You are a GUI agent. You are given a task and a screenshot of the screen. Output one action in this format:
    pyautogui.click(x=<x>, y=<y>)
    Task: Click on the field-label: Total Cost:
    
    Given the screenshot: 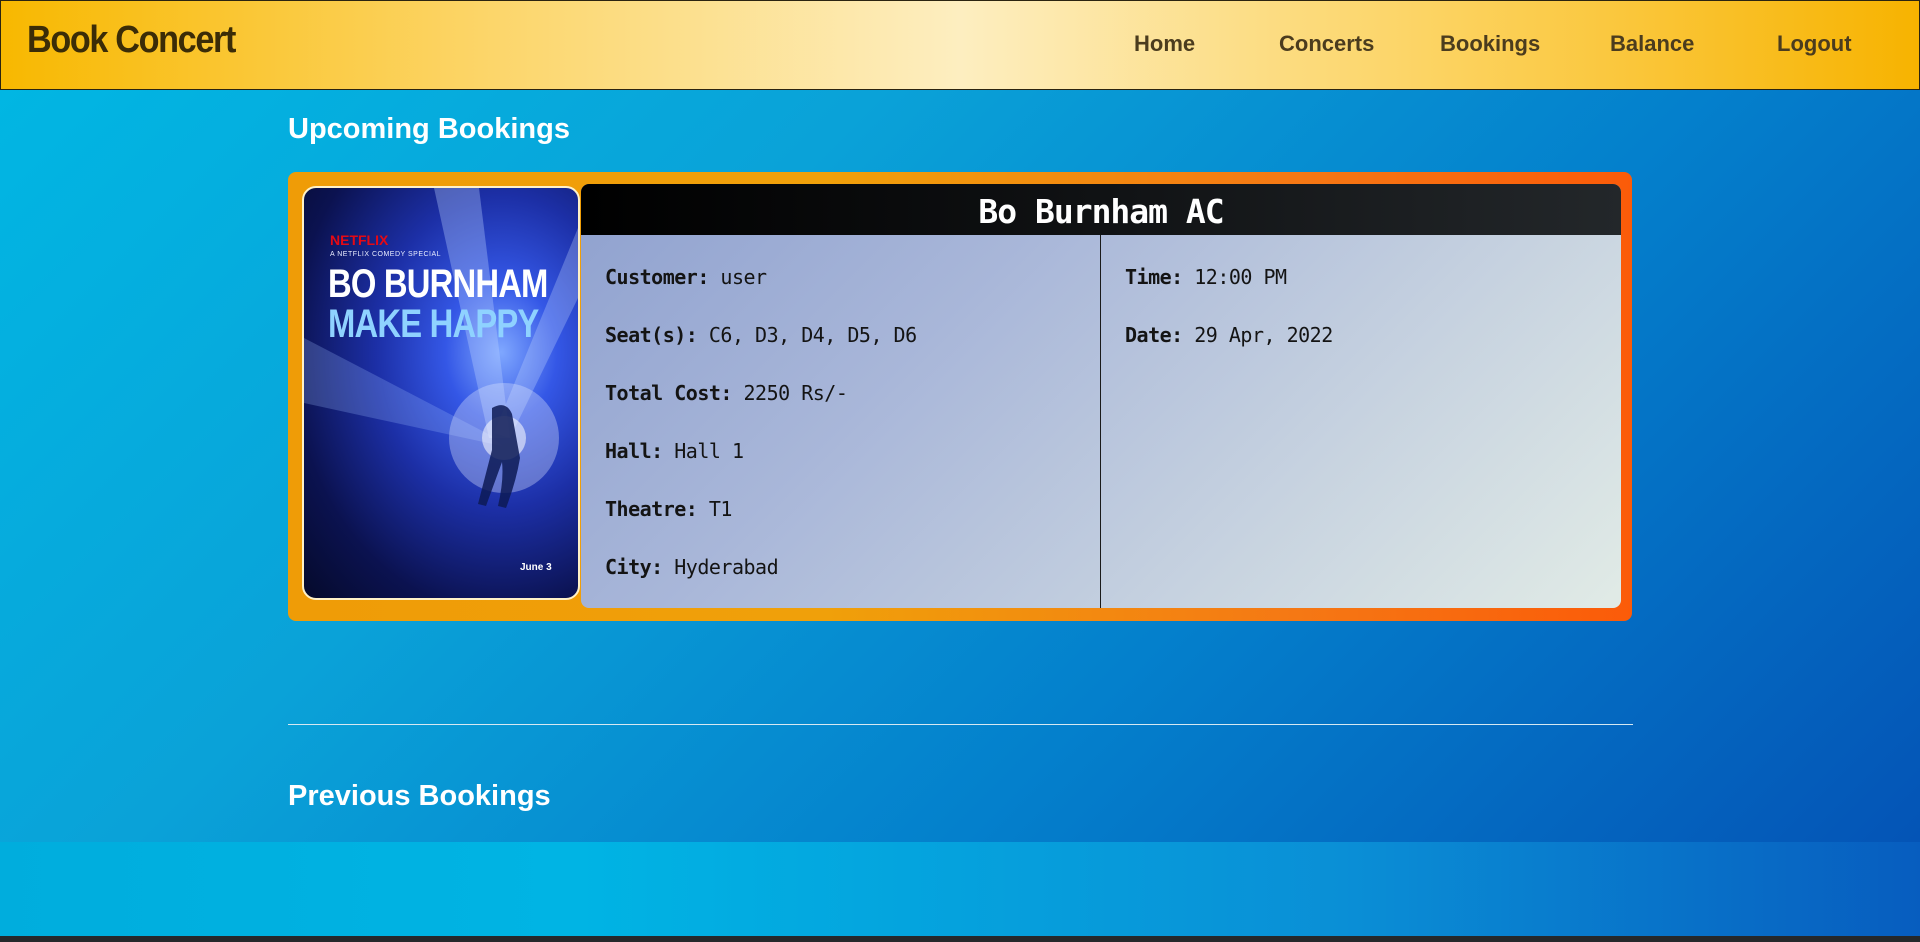 What is the action you would take?
    pyautogui.click(x=668, y=393)
    